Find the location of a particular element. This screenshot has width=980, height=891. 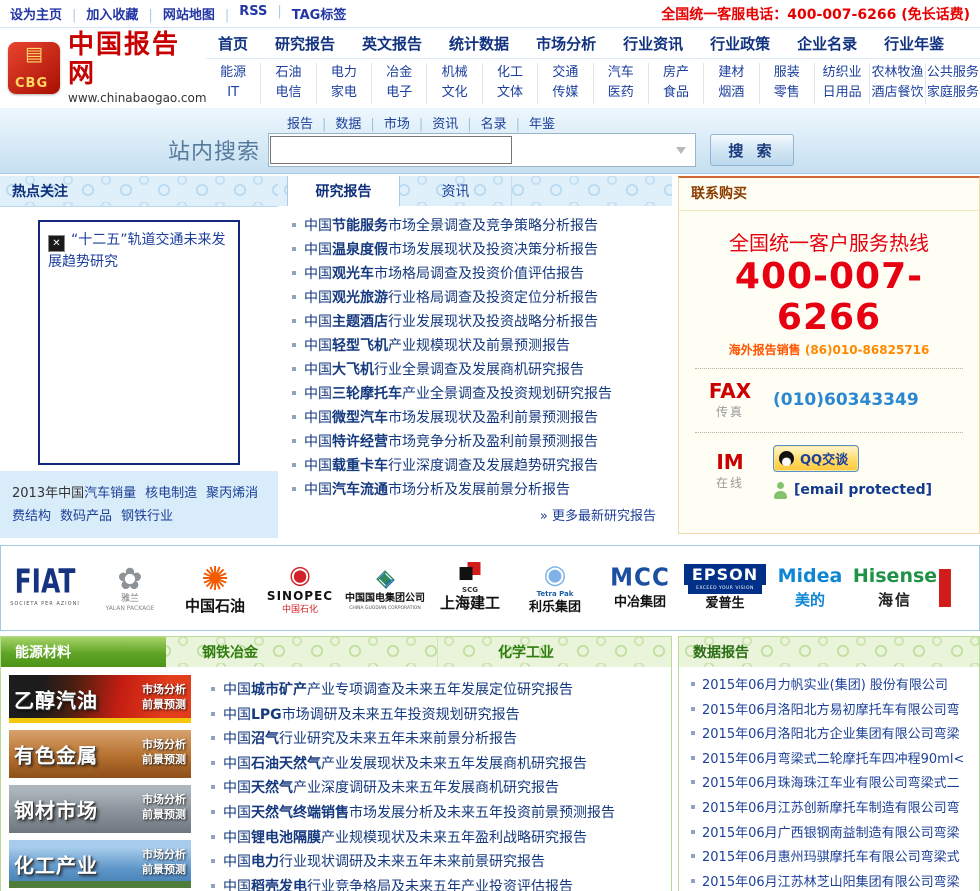

report-link: 中国沼气行业研究及未来五年未来前景分析报告 is located at coordinates (413, 739).